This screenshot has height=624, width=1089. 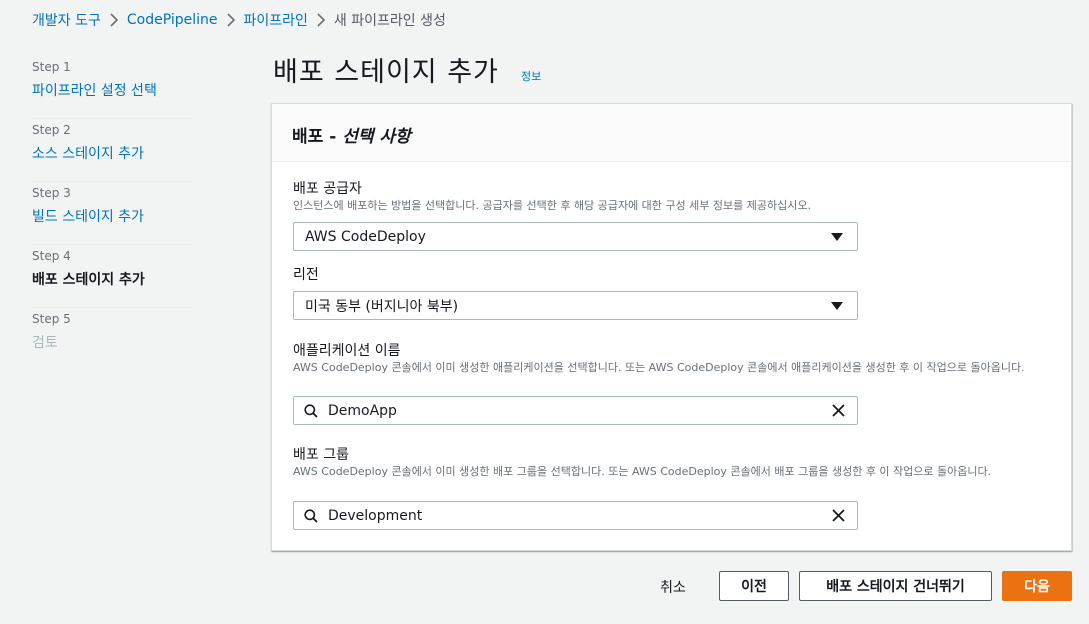 What do you see at coordinates (671, 133) in the screenshot?
I see `panel-header: 배포 - 선택 사항` at bounding box center [671, 133].